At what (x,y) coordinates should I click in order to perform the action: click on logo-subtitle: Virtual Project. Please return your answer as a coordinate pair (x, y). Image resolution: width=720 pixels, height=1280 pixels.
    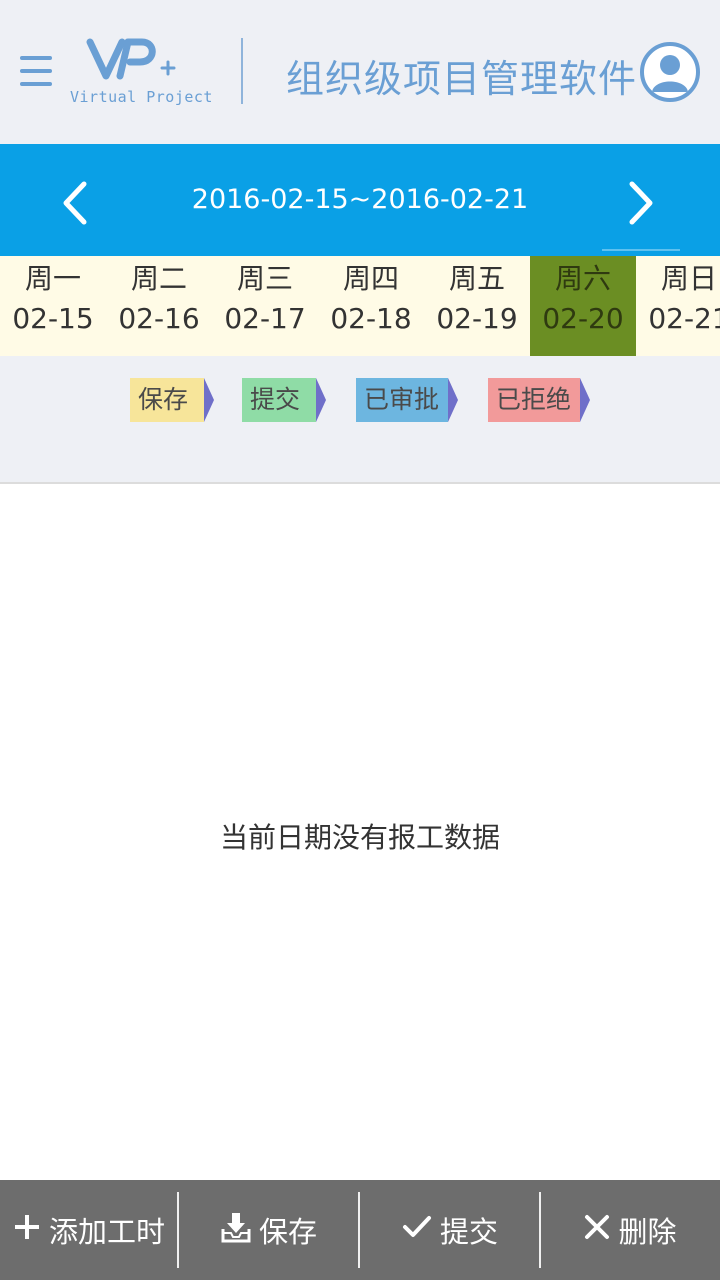
    Looking at the image, I should click on (141, 97).